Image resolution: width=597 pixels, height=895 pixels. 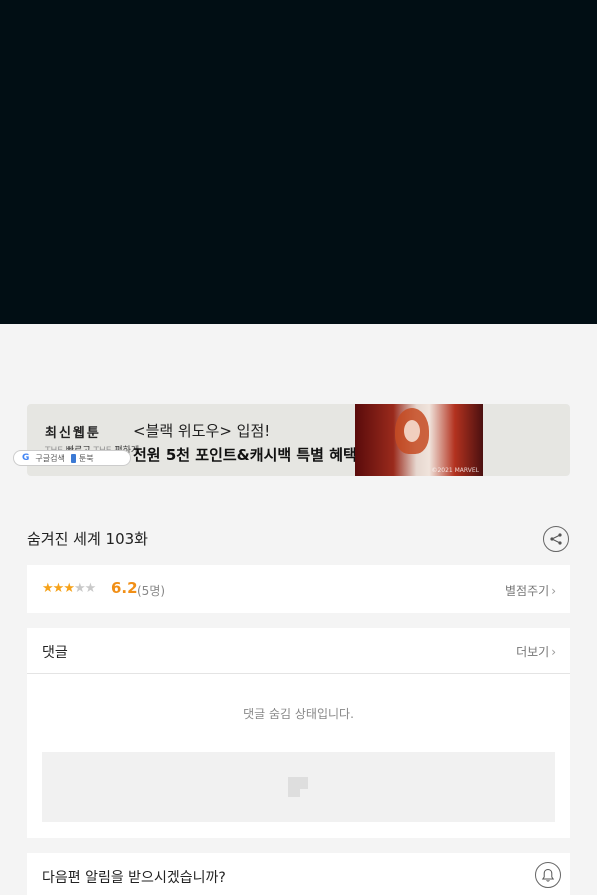 I want to click on rating-score: 6.2, so click(x=124, y=588).